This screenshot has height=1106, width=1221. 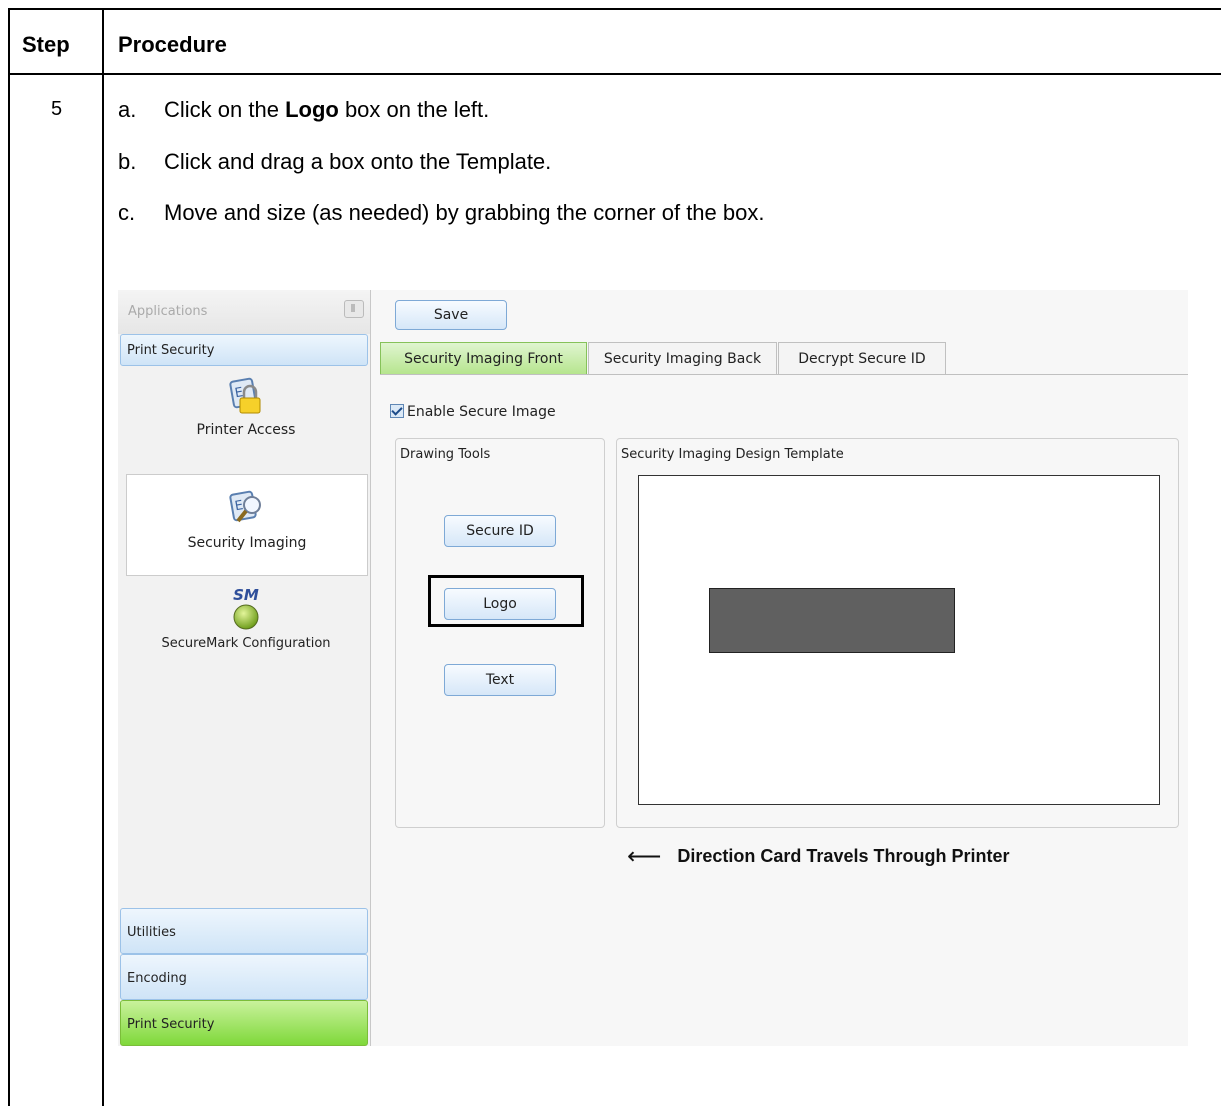 I want to click on tab-security-imaging-front: Security Imaging Front, so click(x=483, y=358).